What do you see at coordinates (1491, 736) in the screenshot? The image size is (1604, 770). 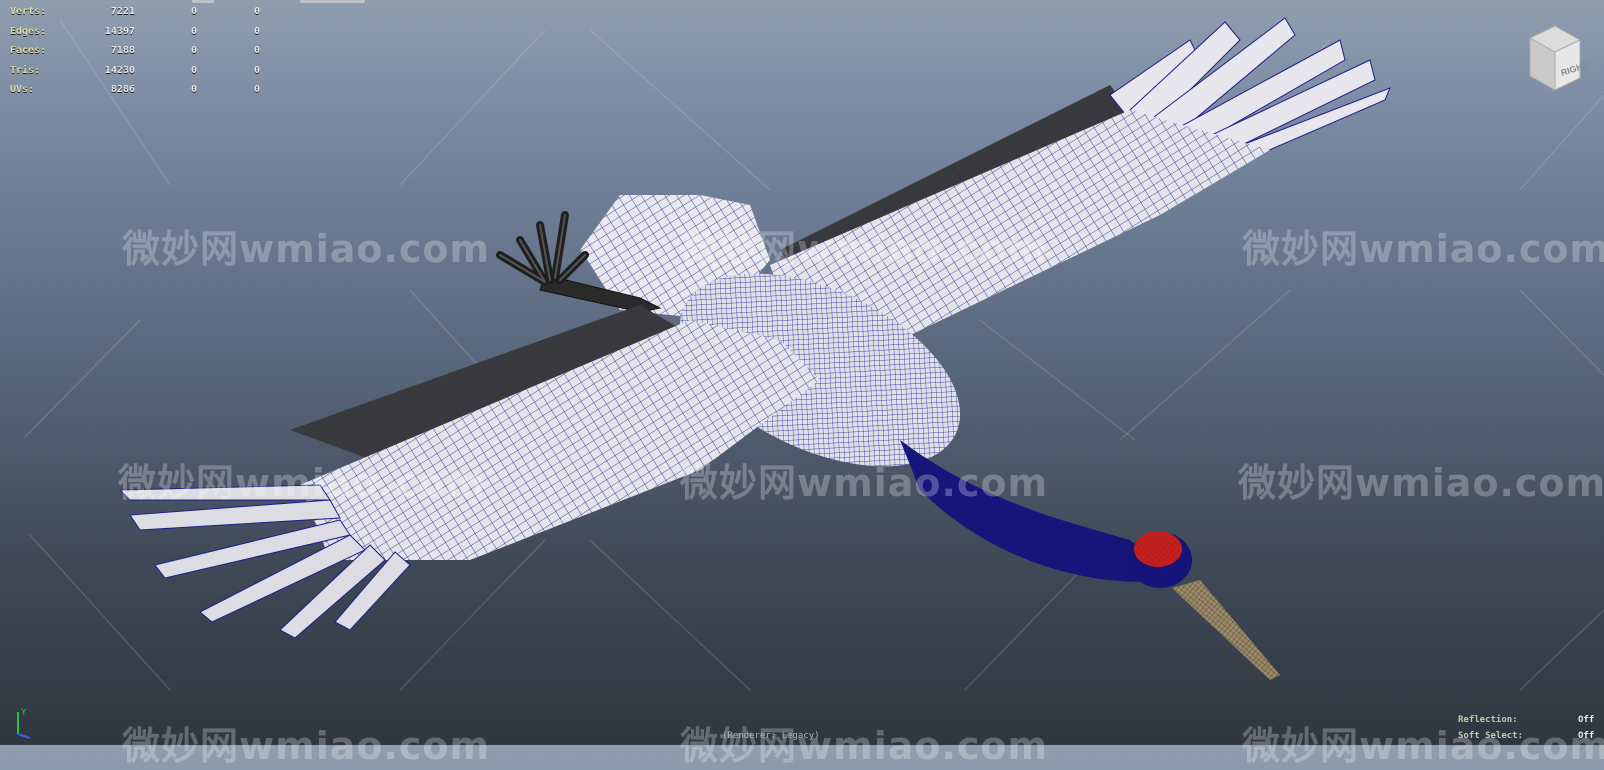 I see `hud-setting-label: Soft Select:` at bounding box center [1491, 736].